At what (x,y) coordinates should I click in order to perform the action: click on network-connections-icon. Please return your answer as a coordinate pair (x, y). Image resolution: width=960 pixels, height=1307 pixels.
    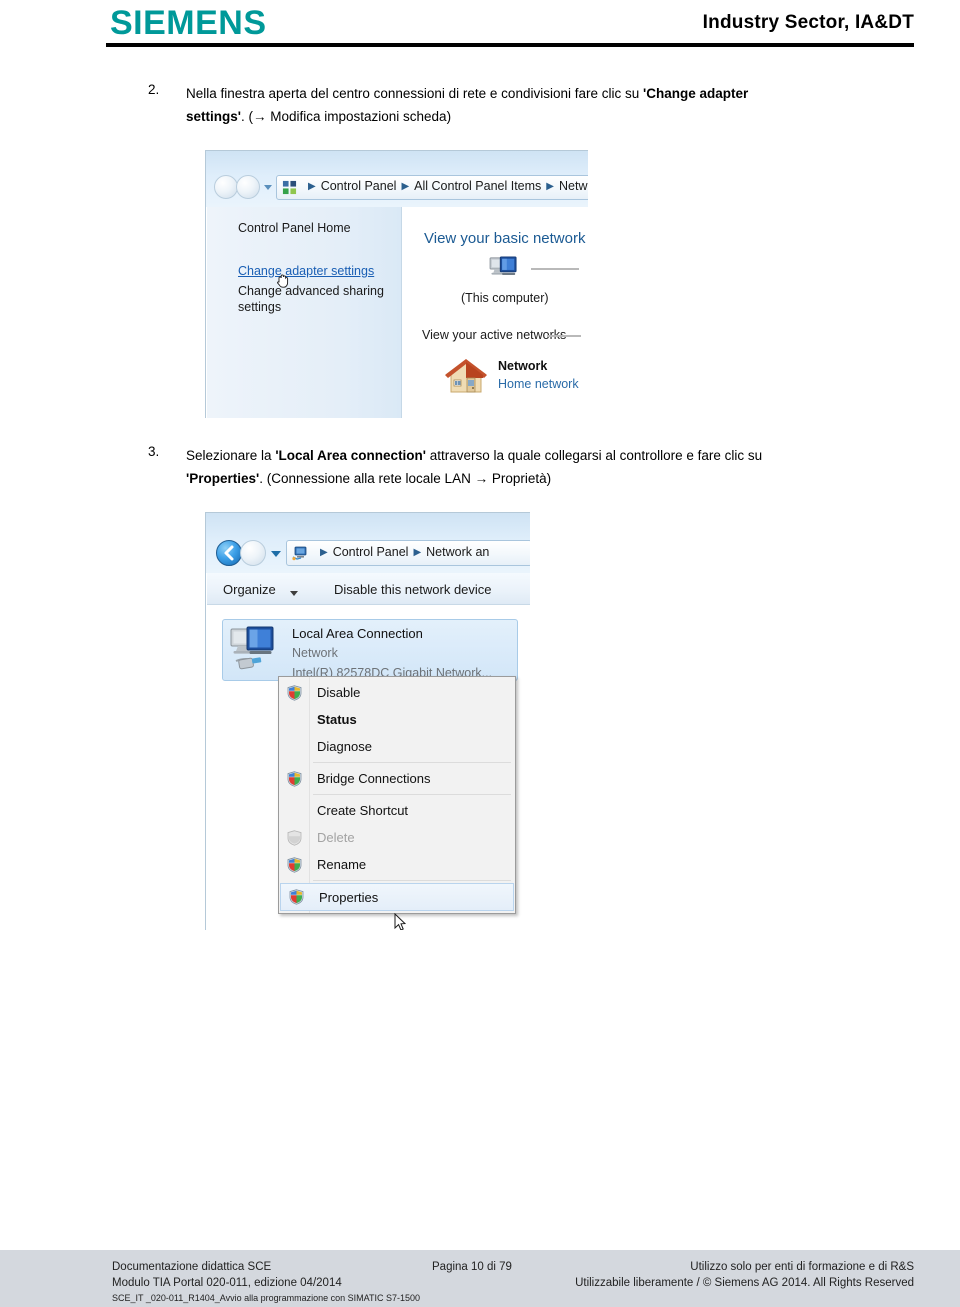
    Looking at the image, I should click on (299, 553).